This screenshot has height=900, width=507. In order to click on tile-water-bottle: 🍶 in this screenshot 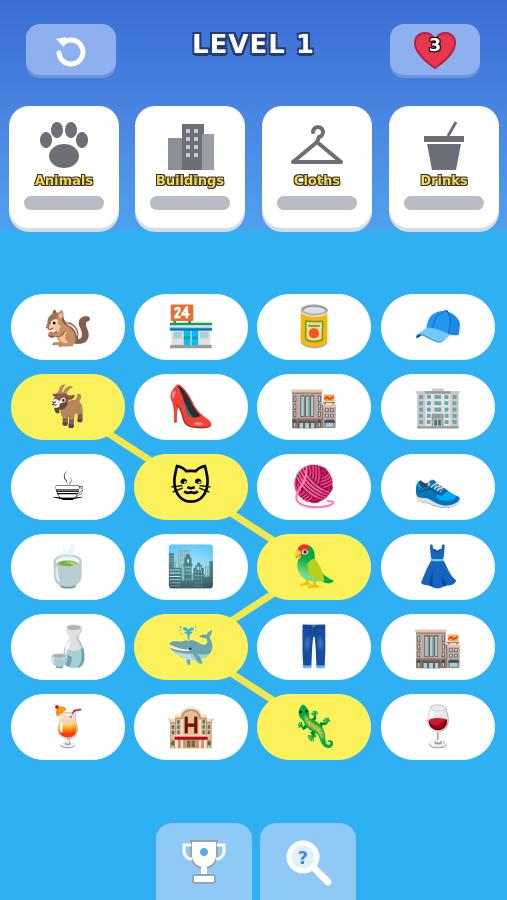, I will do `click(68, 647)`.